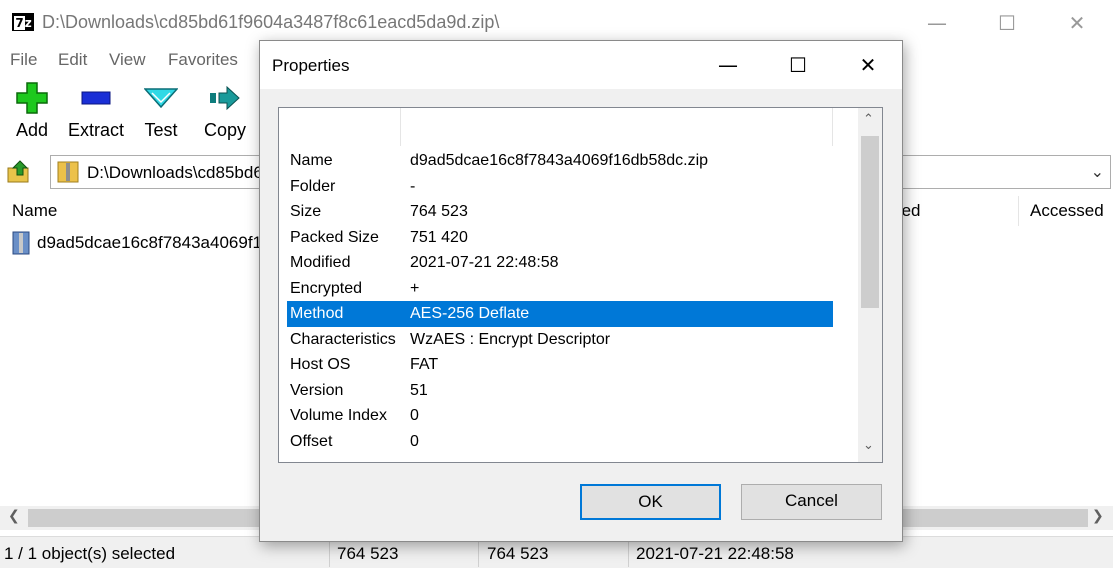 This screenshot has width=1113, height=569. What do you see at coordinates (569, 127) in the screenshot?
I see `properties-list-header` at bounding box center [569, 127].